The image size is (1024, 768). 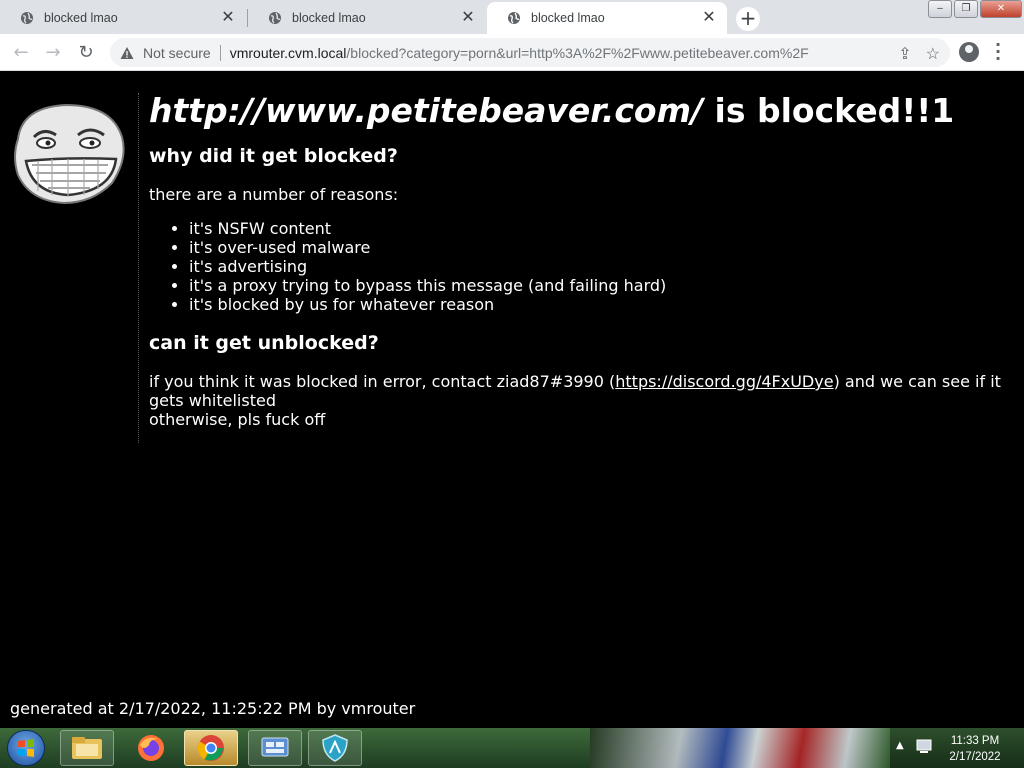 I want to click on control-panel-taskbar-button, so click(x=275, y=748).